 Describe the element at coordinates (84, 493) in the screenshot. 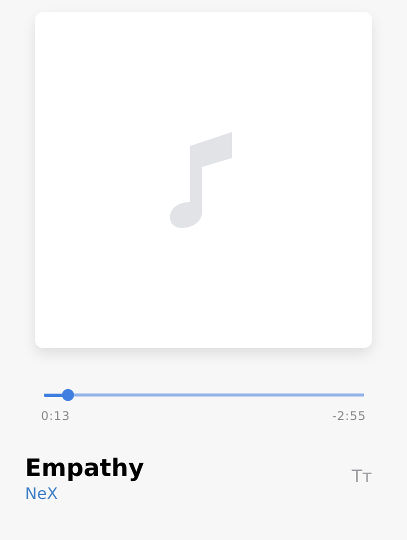

I see `artist-link: NeX` at that location.